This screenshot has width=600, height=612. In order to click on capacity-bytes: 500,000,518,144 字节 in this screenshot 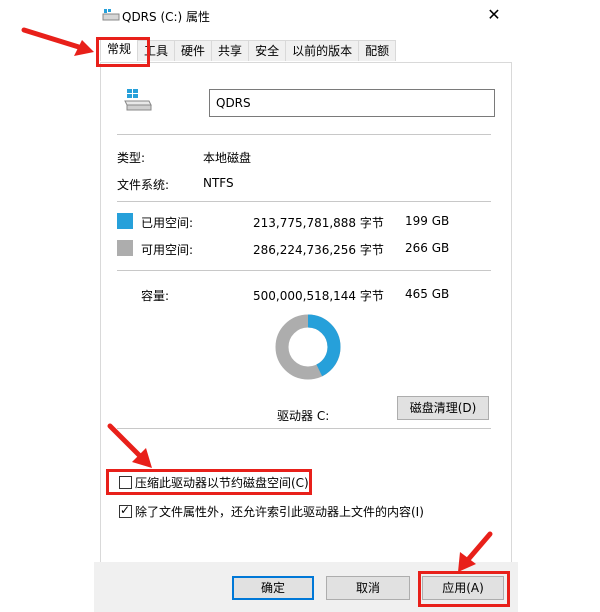, I will do `click(318, 296)`.